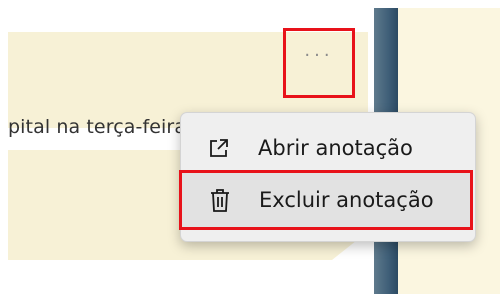 Image resolution: width=500 pixels, height=294 pixels. I want to click on open-note-menu-item: Abrir anotação, so click(328, 148).